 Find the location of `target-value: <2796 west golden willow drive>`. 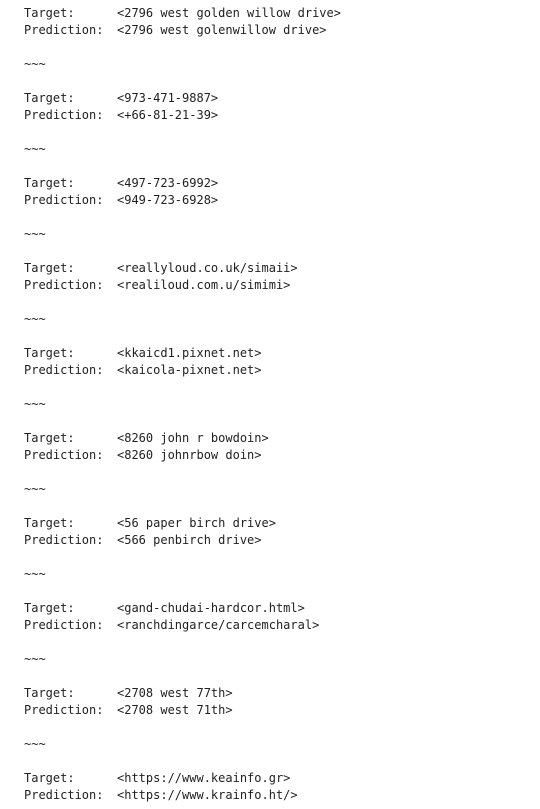

target-value: <2796 west golden willow drive> is located at coordinates (229, 13).